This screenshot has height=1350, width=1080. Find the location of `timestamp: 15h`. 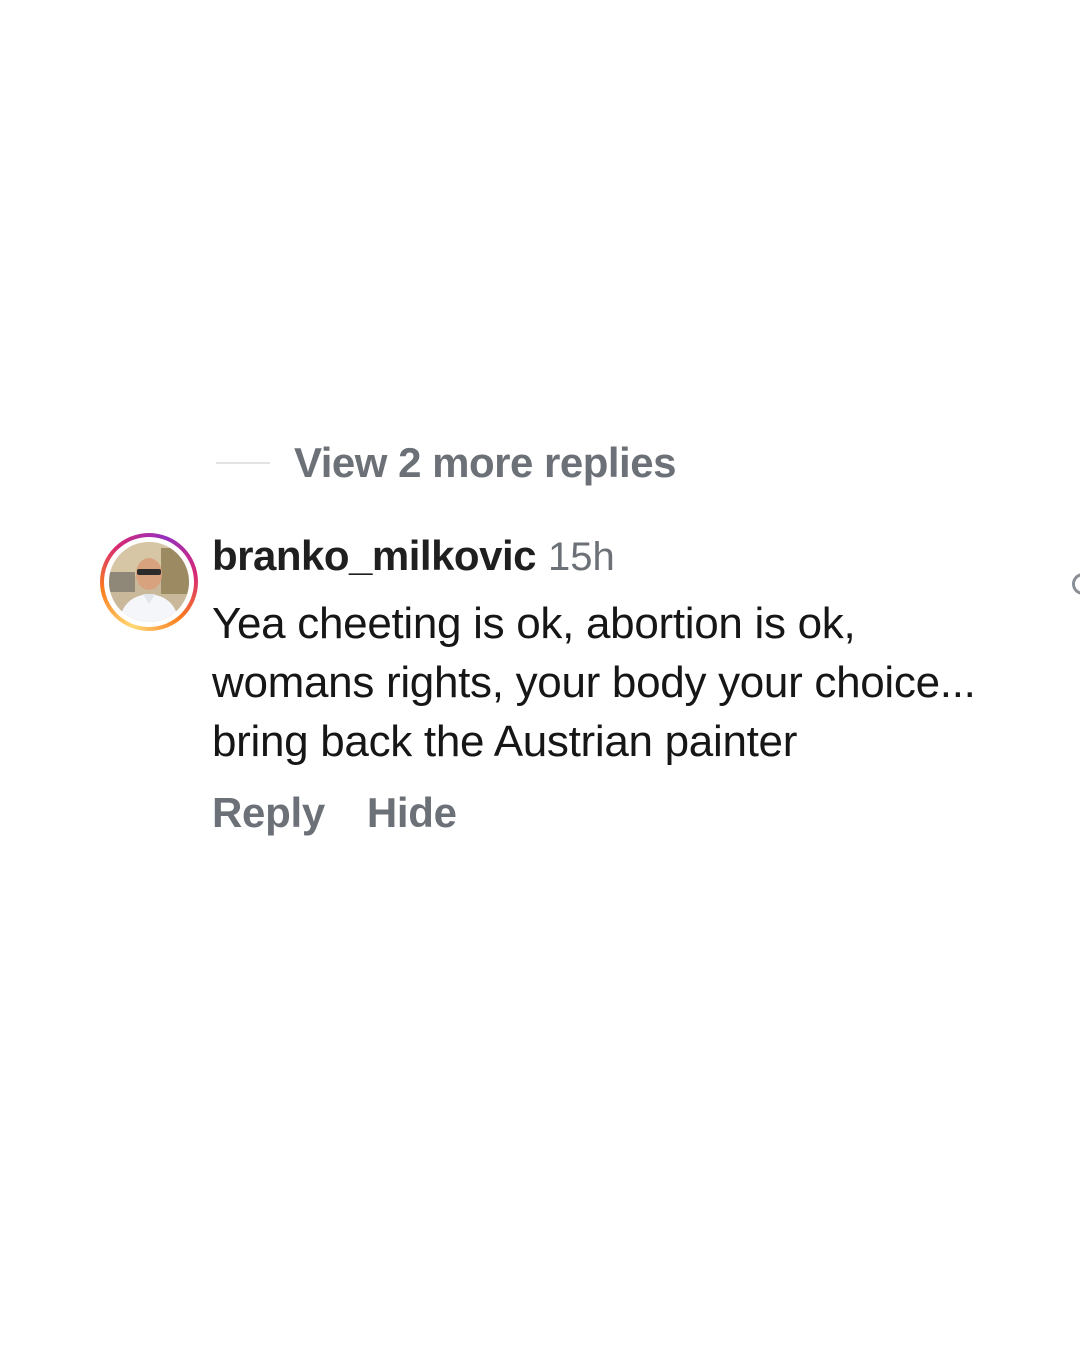

timestamp: 15h is located at coordinates (581, 557).